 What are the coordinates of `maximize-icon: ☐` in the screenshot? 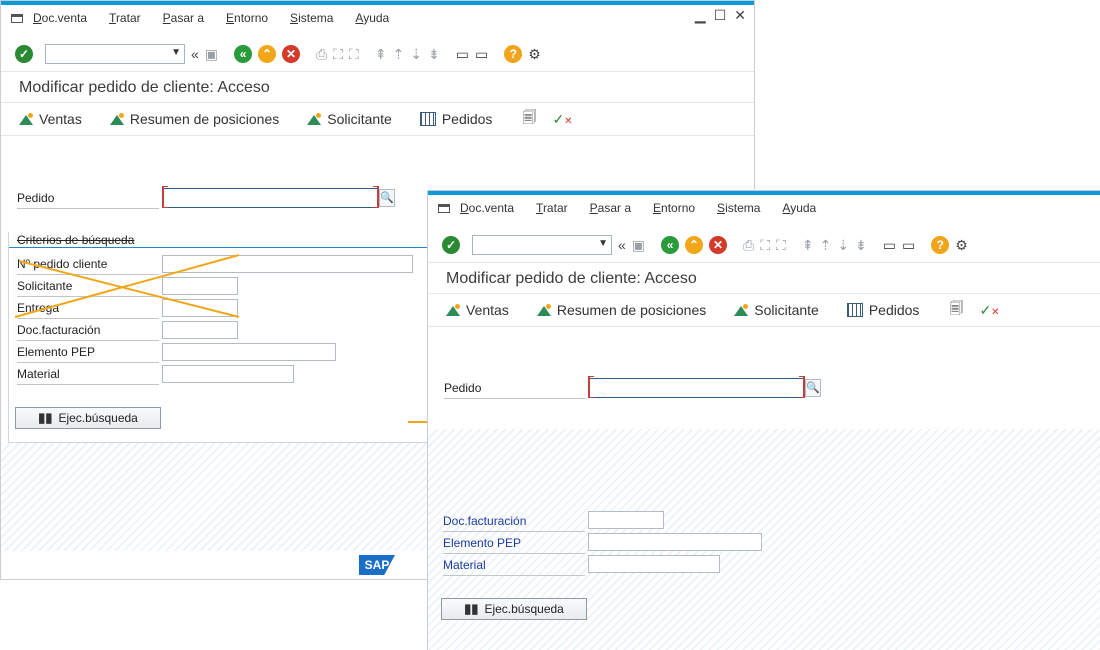 It's located at (720, 15).